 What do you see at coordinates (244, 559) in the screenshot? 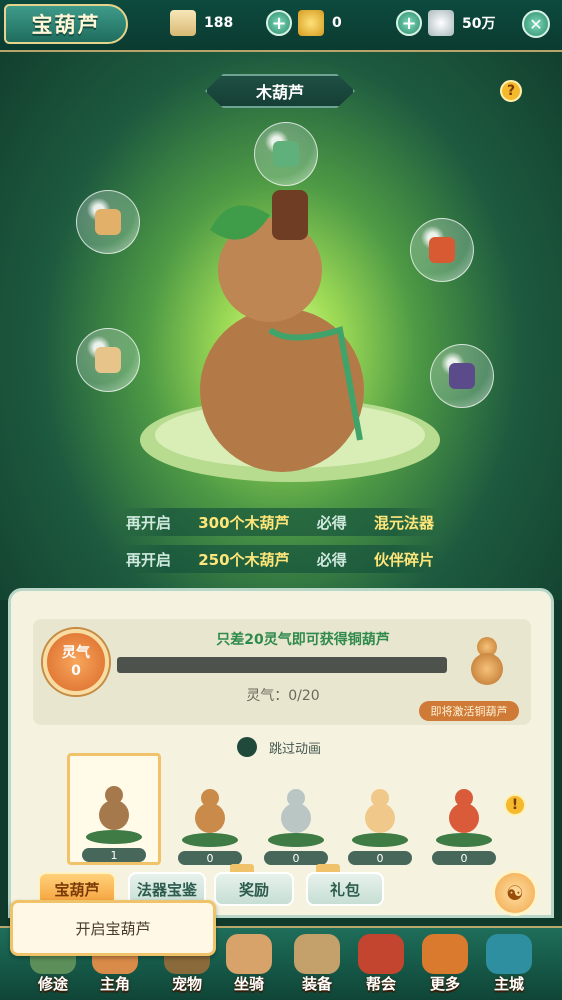
I see `reward-count: 250个木葫芦` at bounding box center [244, 559].